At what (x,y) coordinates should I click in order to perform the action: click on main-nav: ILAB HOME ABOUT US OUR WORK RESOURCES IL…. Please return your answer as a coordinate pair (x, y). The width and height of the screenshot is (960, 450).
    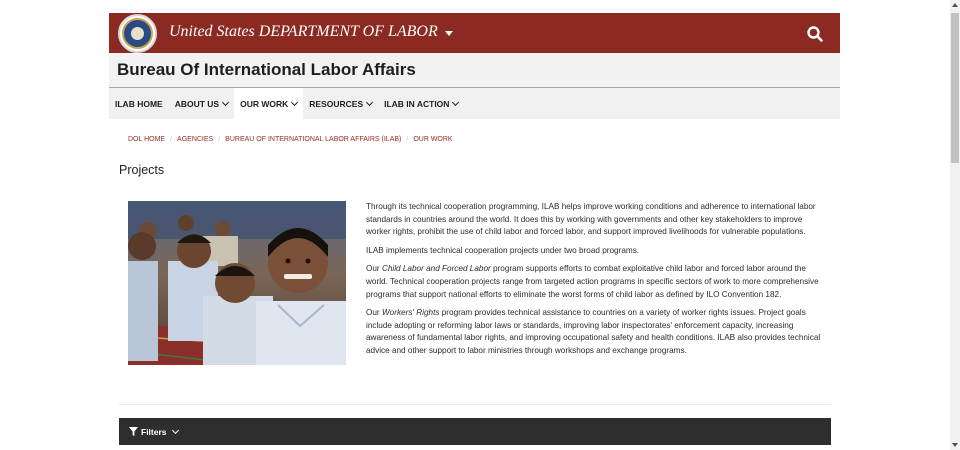
    Looking at the image, I should click on (474, 103).